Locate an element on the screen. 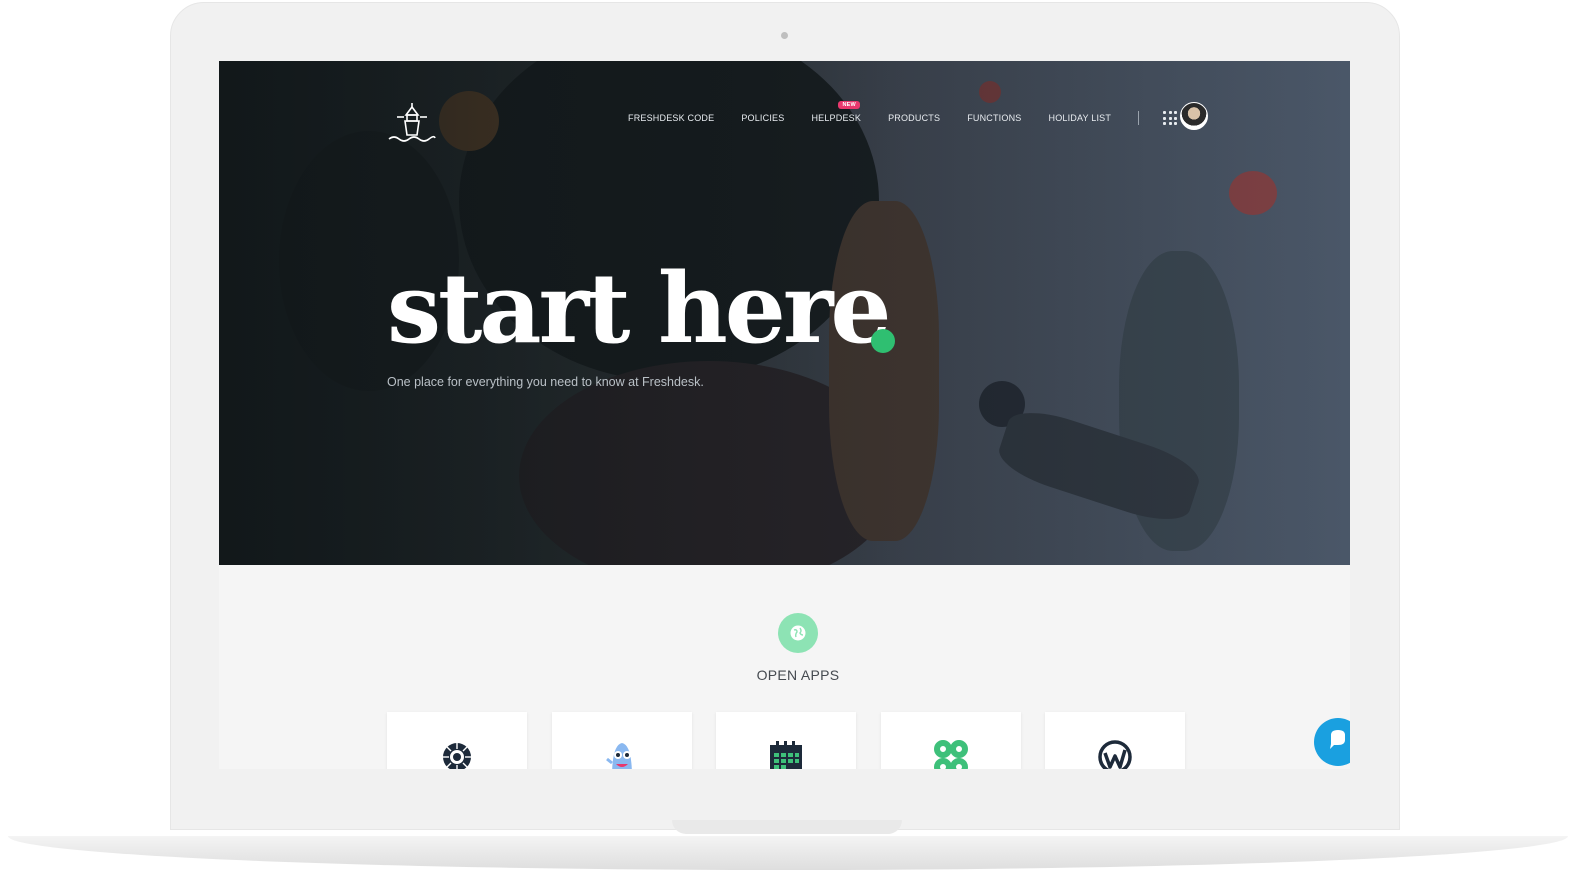 This screenshot has width=1580, height=876. sunburst-icon is located at coordinates (457, 756).